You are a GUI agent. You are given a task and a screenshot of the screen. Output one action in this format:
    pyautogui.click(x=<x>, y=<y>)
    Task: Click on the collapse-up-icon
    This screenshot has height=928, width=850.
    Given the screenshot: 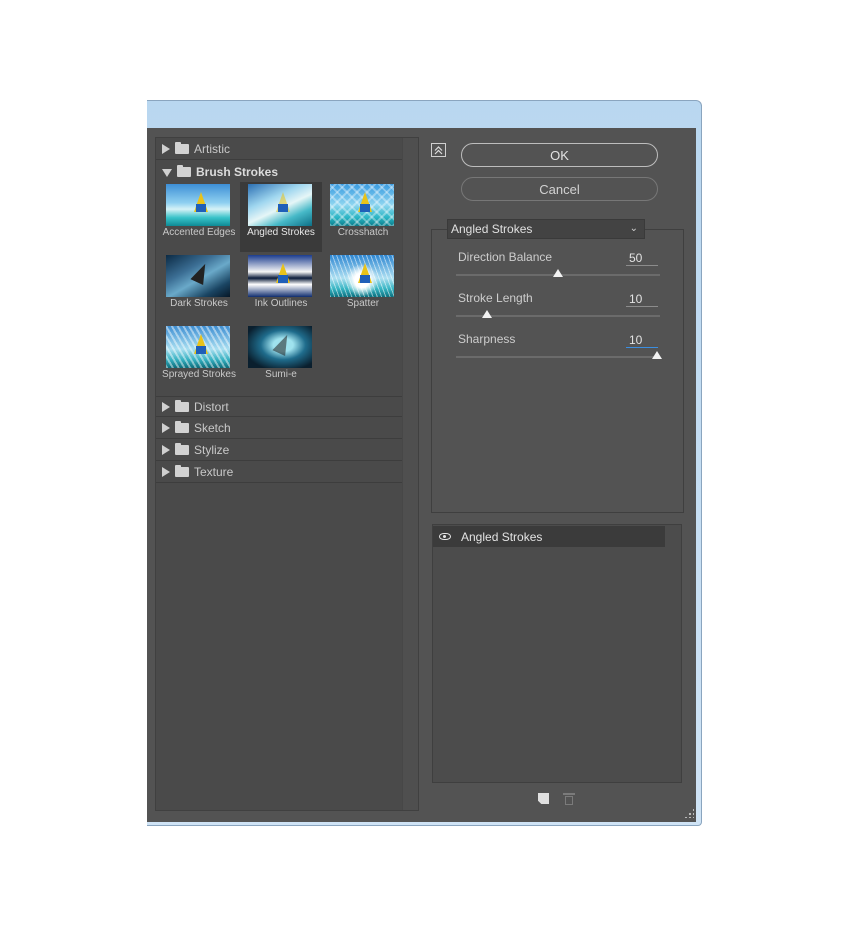 What is the action you would take?
    pyautogui.click(x=438, y=150)
    